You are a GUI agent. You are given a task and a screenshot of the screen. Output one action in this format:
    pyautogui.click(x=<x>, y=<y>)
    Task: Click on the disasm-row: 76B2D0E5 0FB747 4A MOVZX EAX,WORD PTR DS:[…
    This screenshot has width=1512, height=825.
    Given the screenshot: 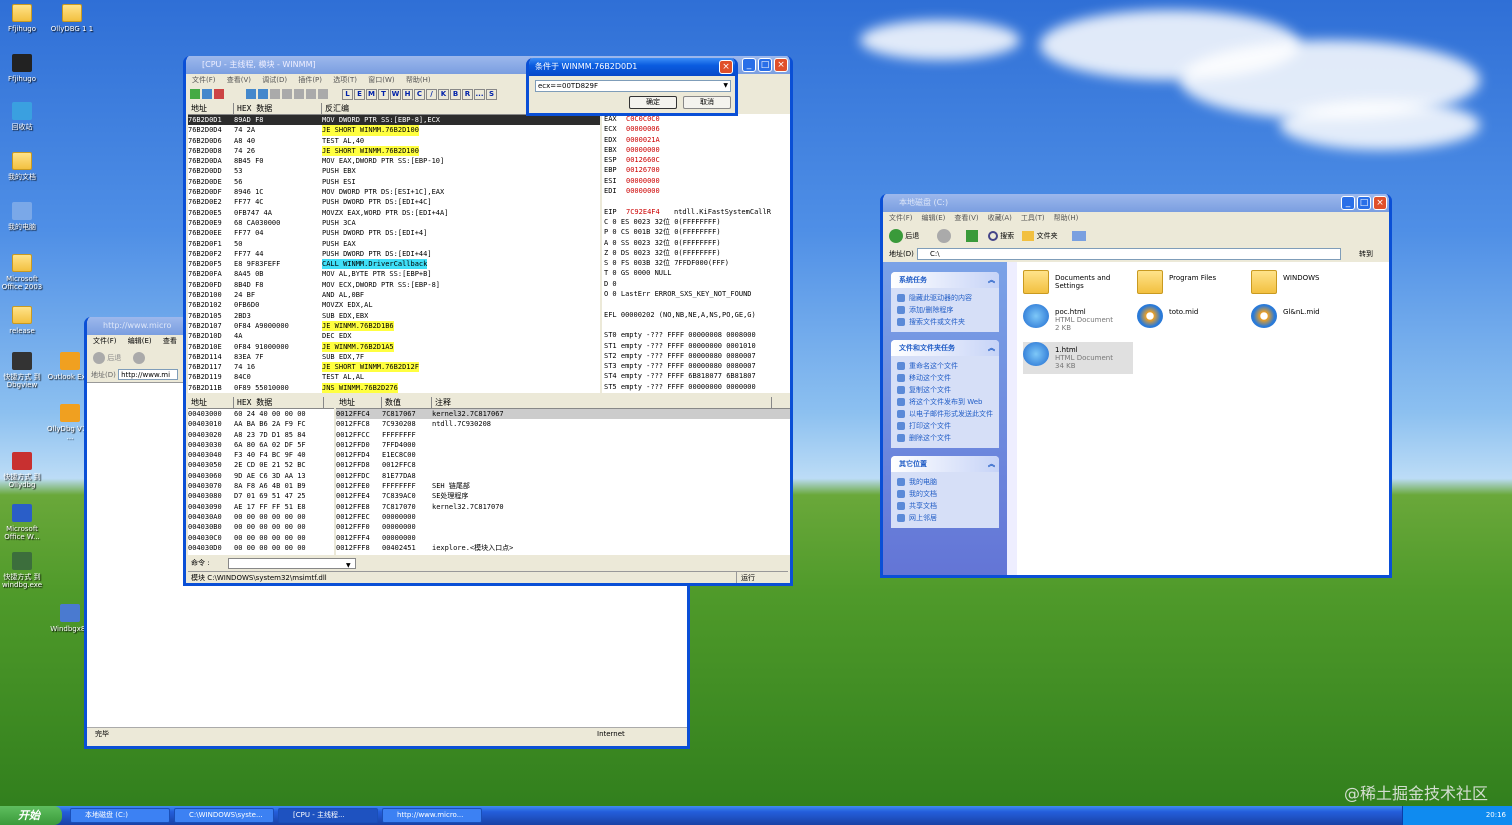 What is the action you would take?
    pyautogui.click(x=394, y=213)
    